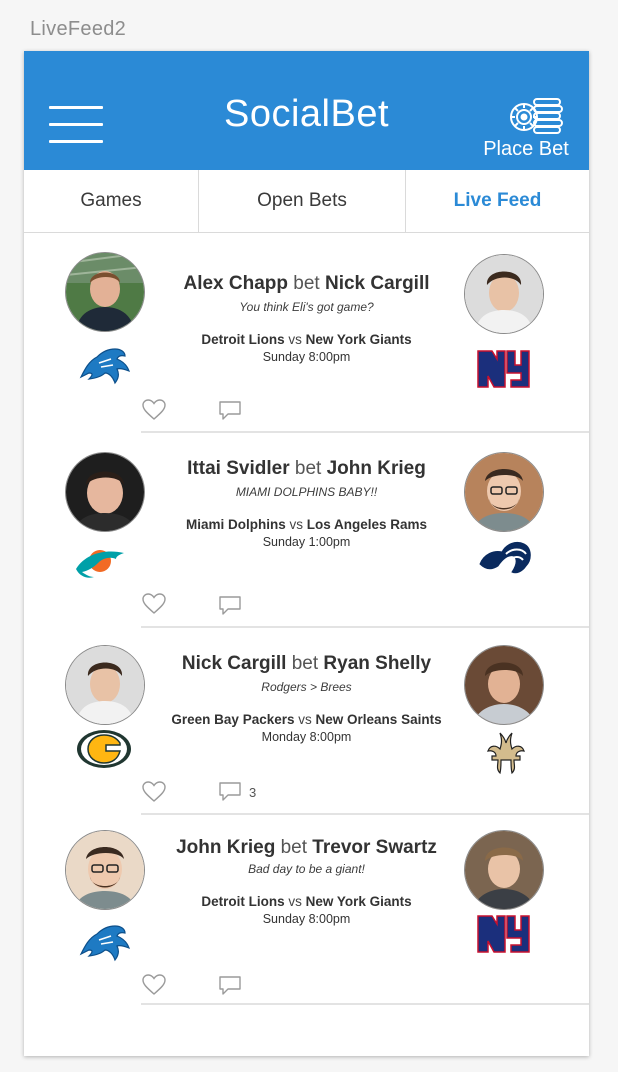  Describe the element at coordinates (497, 201) in the screenshot. I see `tab-live-feed: Live Feed` at that location.